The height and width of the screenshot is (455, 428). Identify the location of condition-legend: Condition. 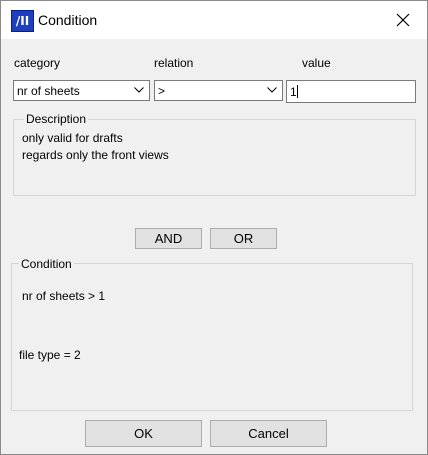
(46, 264).